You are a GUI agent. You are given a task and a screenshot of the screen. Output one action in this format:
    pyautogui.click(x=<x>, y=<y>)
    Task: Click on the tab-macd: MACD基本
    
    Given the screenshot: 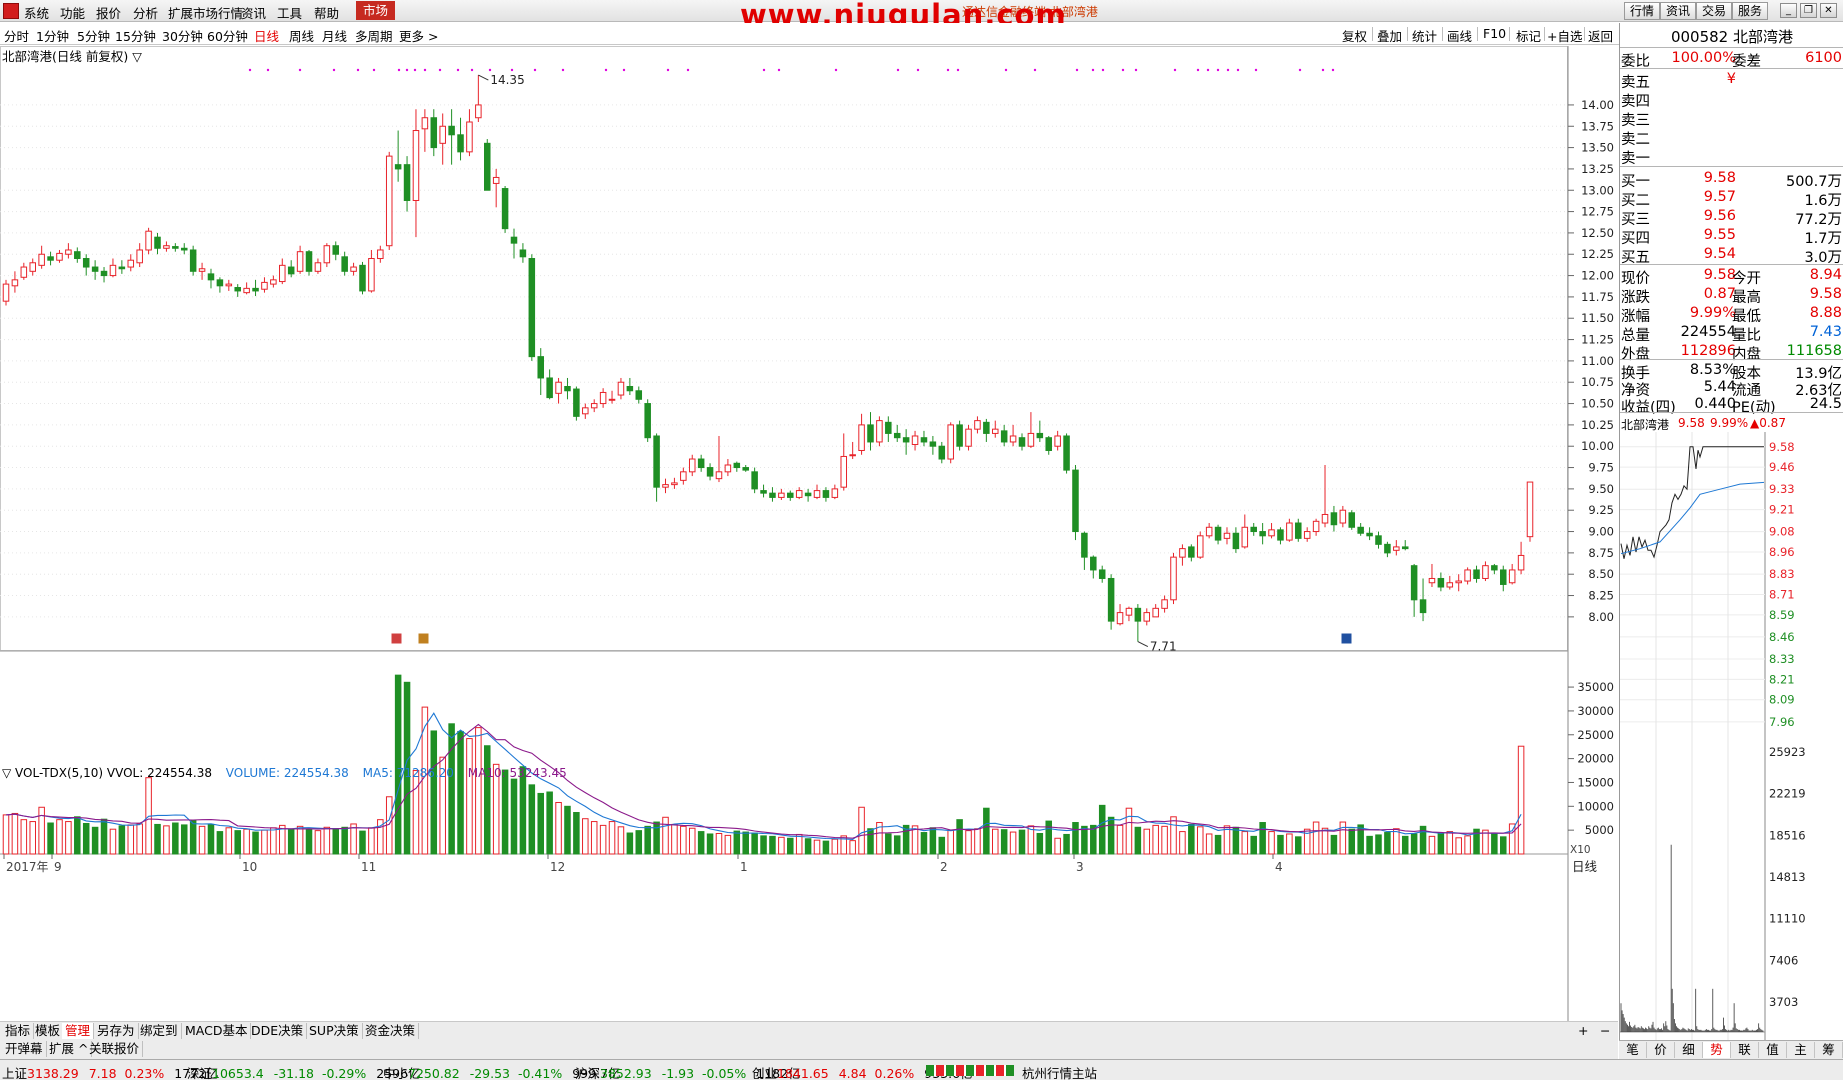 What is the action you would take?
    pyautogui.click(x=217, y=1031)
    